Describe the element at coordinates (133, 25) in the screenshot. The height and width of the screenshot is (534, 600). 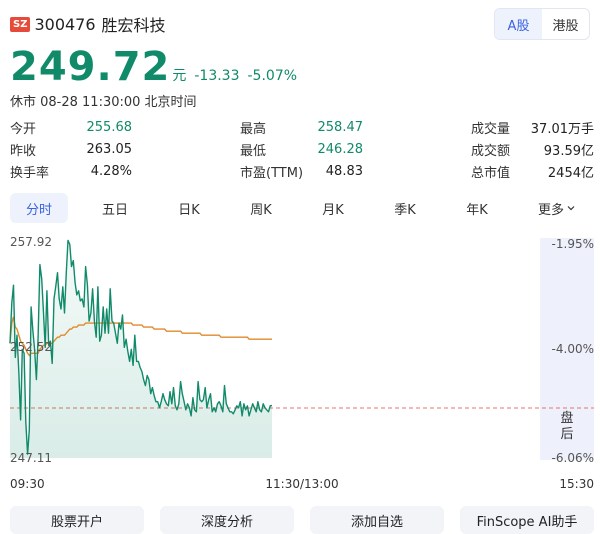
I see `stock-name: 胜宏科技` at that location.